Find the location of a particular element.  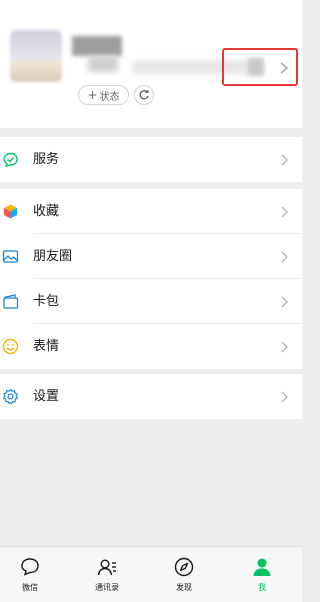

refresh-icon is located at coordinates (144, 95).